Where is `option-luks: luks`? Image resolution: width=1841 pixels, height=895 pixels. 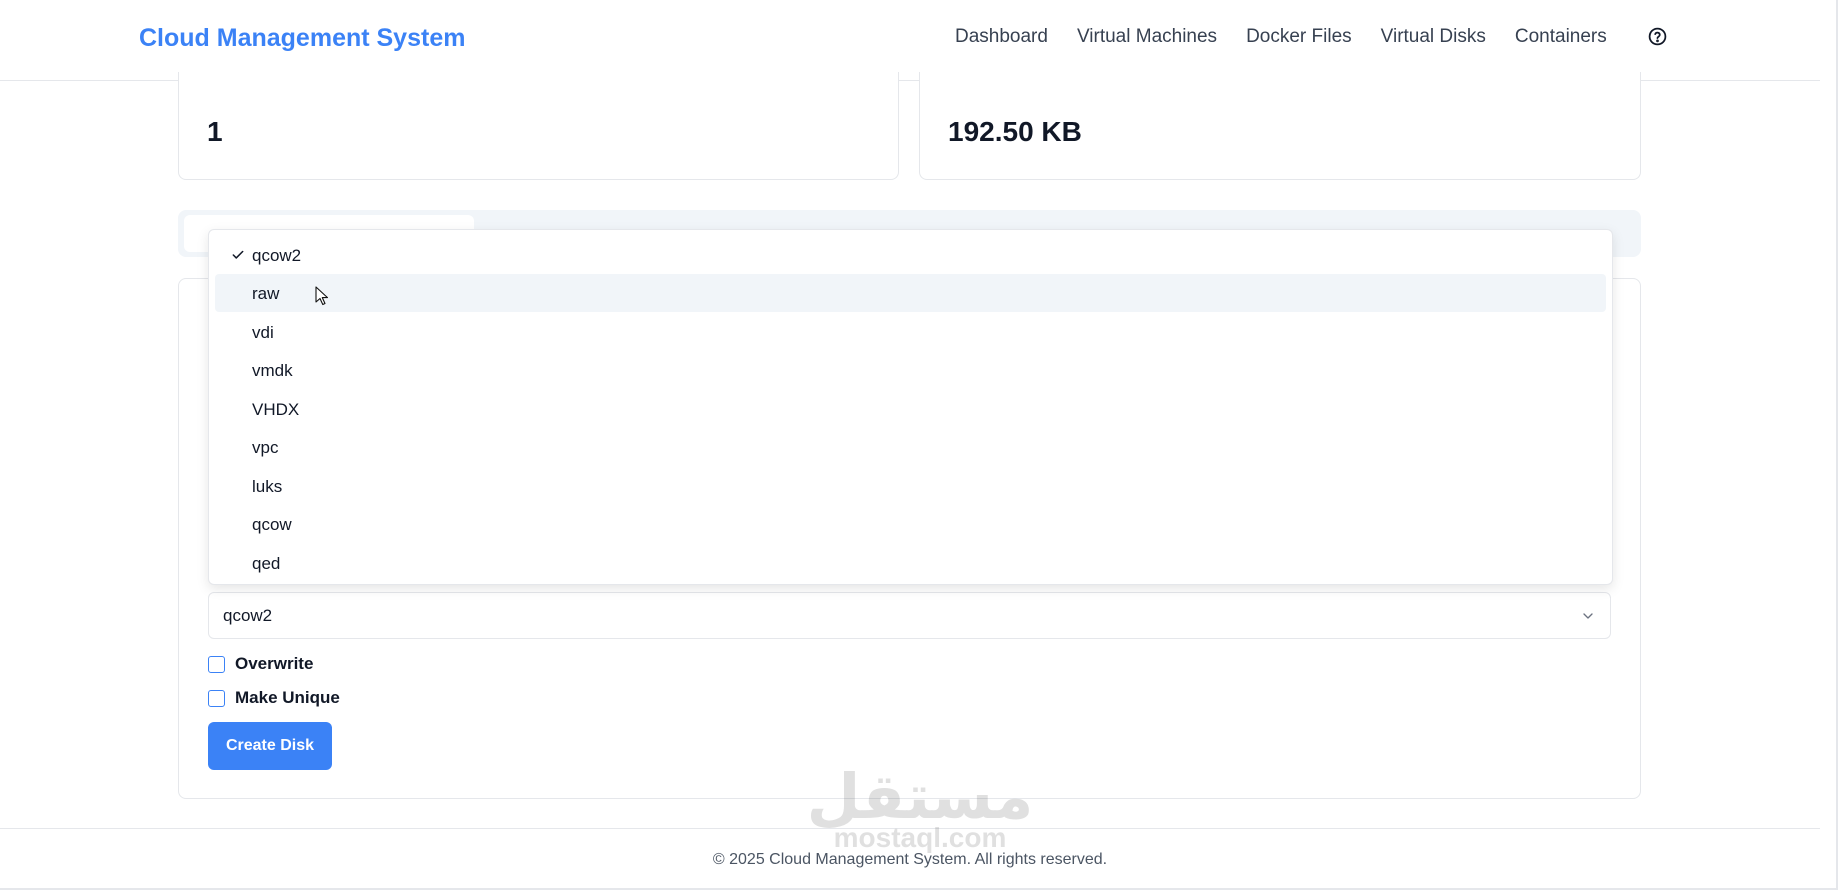 option-luks: luks is located at coordinates (910, 486).